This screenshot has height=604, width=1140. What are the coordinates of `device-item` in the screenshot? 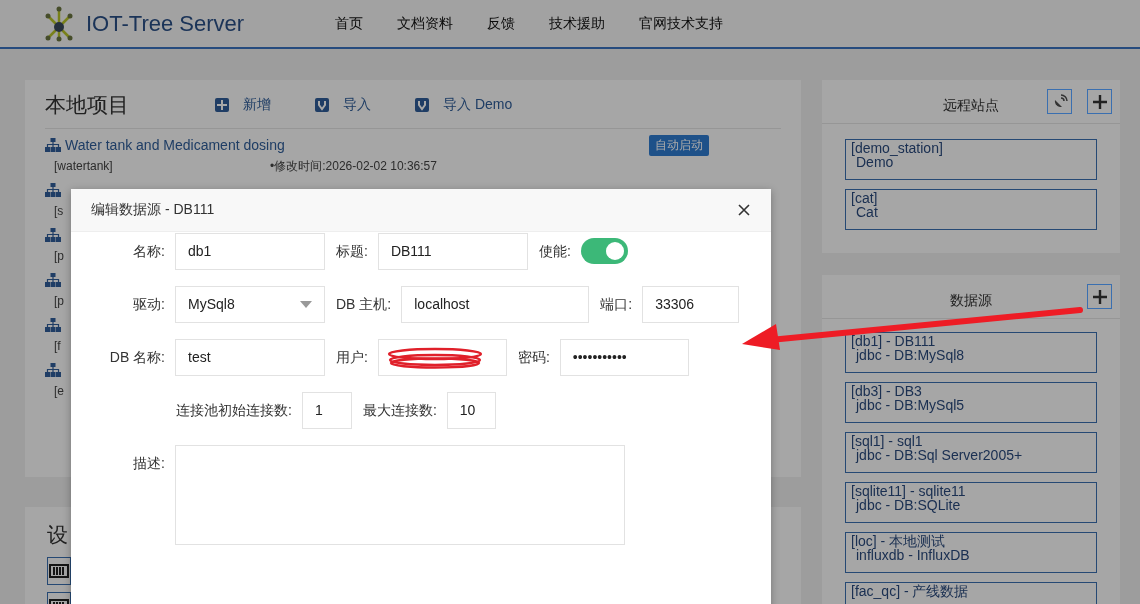 It's located at (59, 571).